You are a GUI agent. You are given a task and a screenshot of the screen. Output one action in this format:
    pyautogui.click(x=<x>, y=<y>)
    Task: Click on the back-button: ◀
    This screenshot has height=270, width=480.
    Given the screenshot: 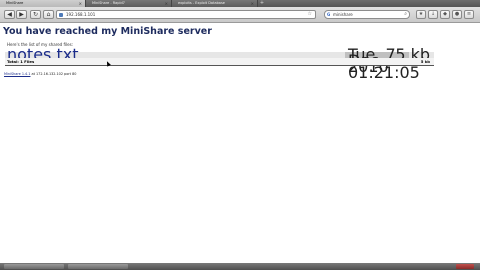 What is the action you would take?
    pyautogui.click(x=9, y=14)
    